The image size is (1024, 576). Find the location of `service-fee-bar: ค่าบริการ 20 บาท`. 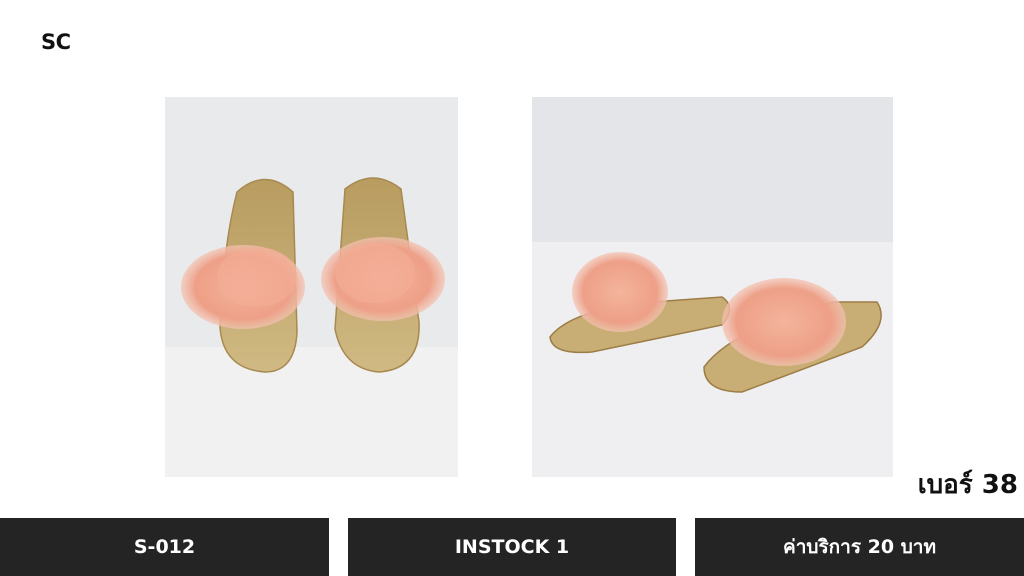

service-fee-bar: ค่าบริการ 20 บาท is located at coordinates (859, 547).